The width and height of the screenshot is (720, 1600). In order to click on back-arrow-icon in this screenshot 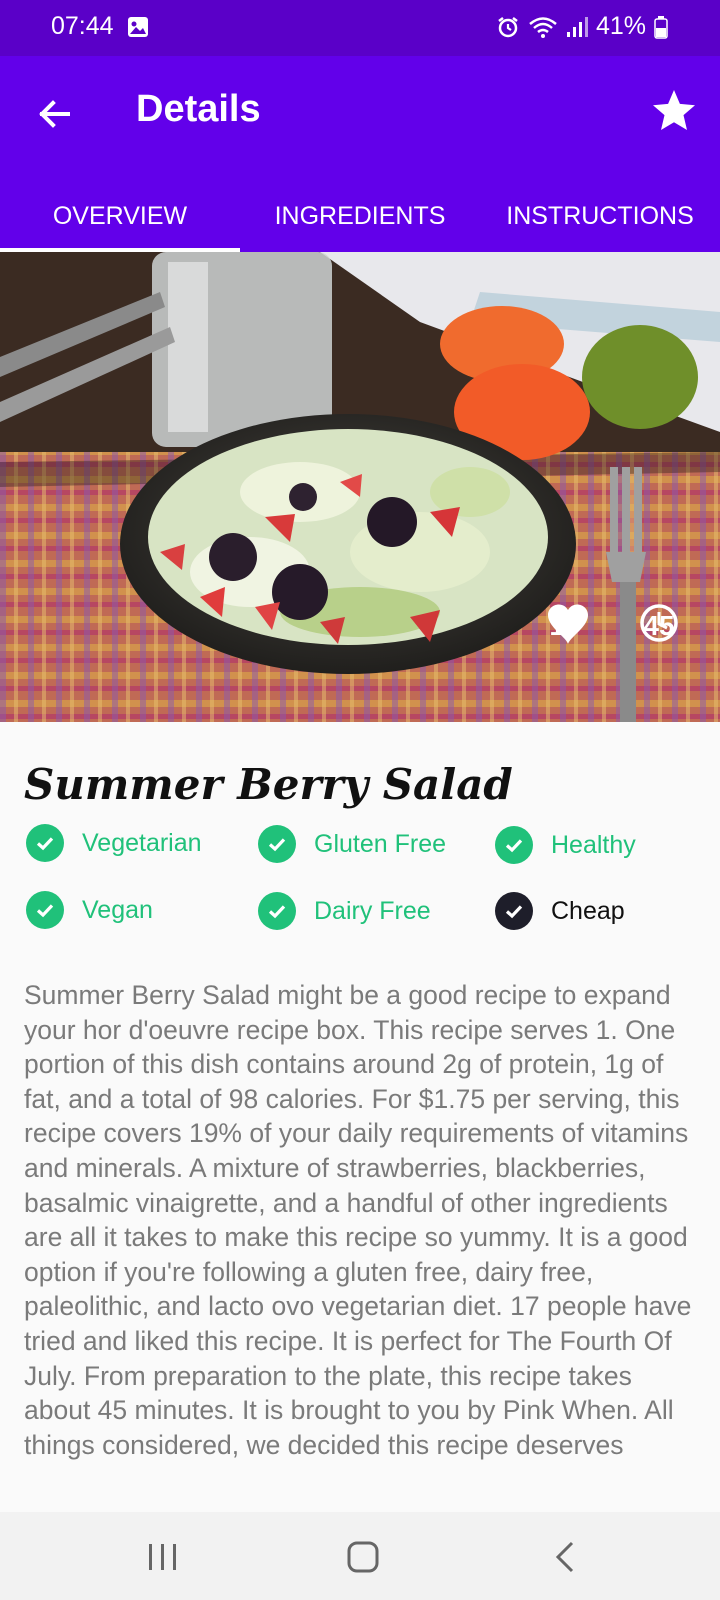, I will do `click(54, 114)`.